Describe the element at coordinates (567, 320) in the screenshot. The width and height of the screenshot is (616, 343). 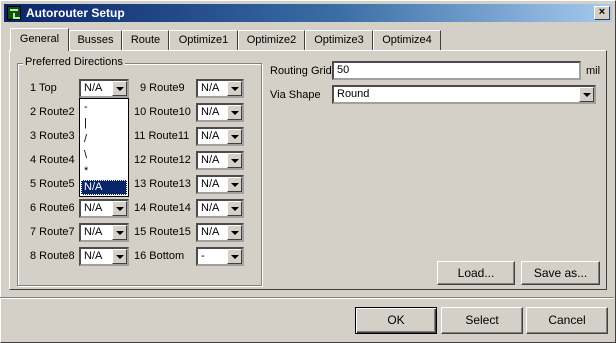
I see `cancel-button: Cancel` at that location.